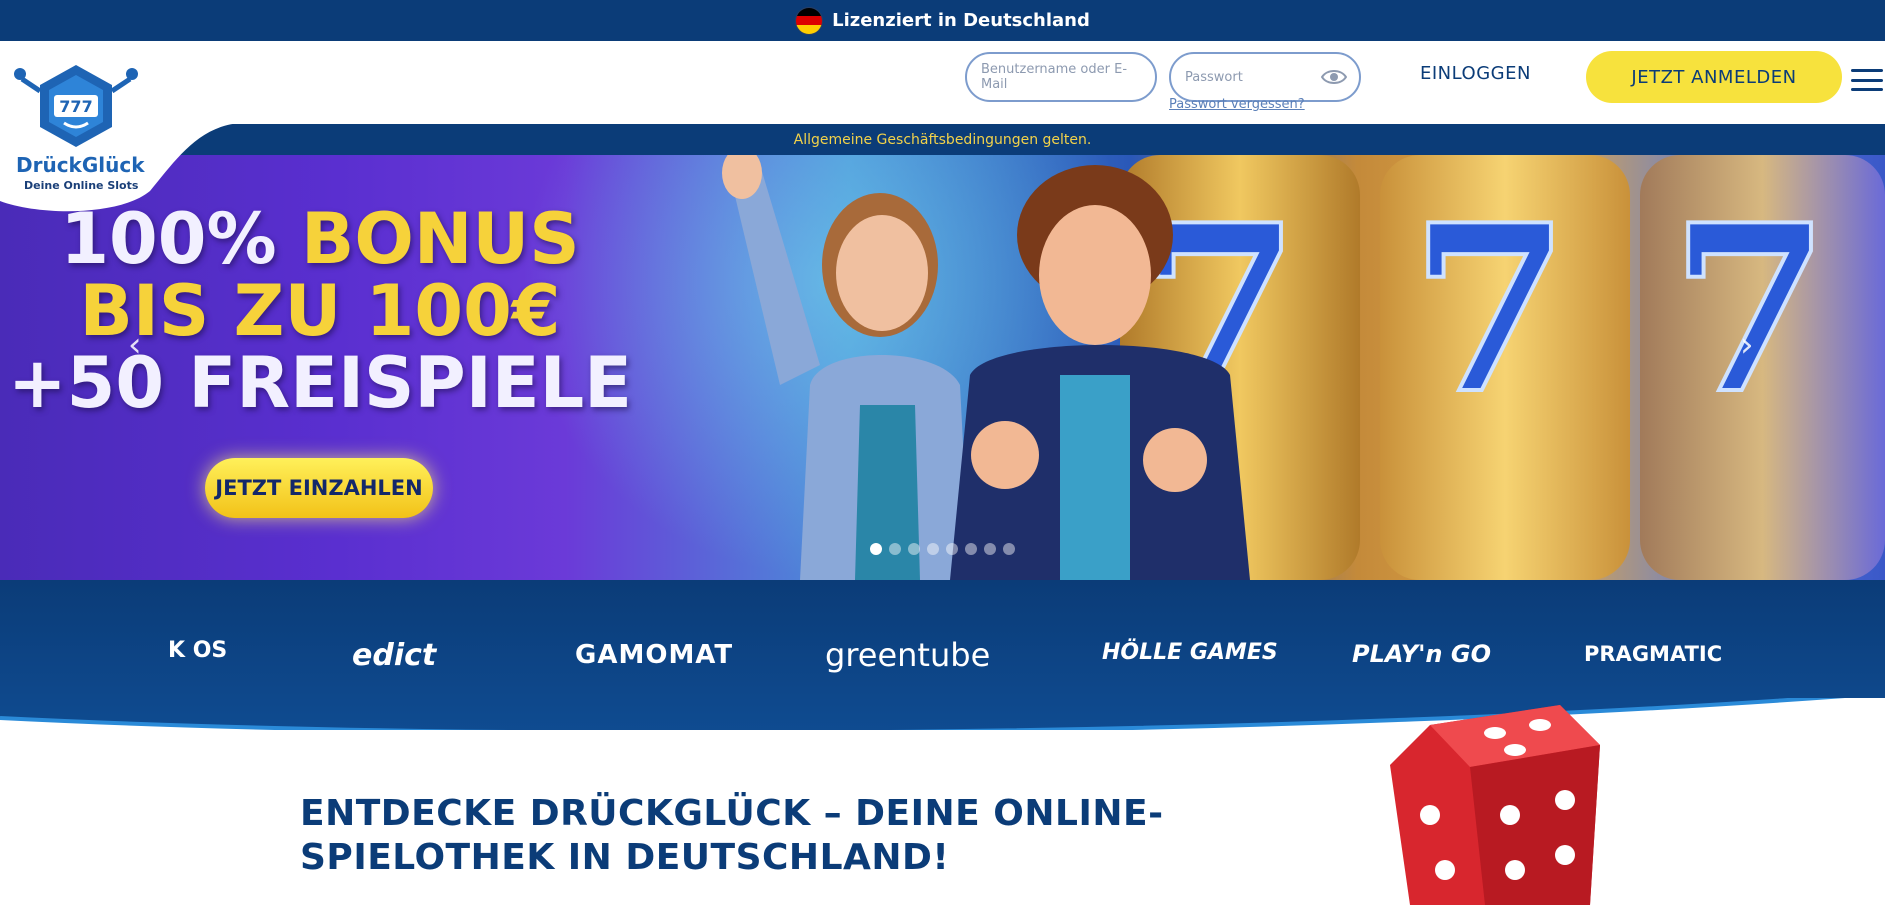  Describe the element at coordinates (394, 655) in the screenshot. I see `provider-logo: edict` at that location.